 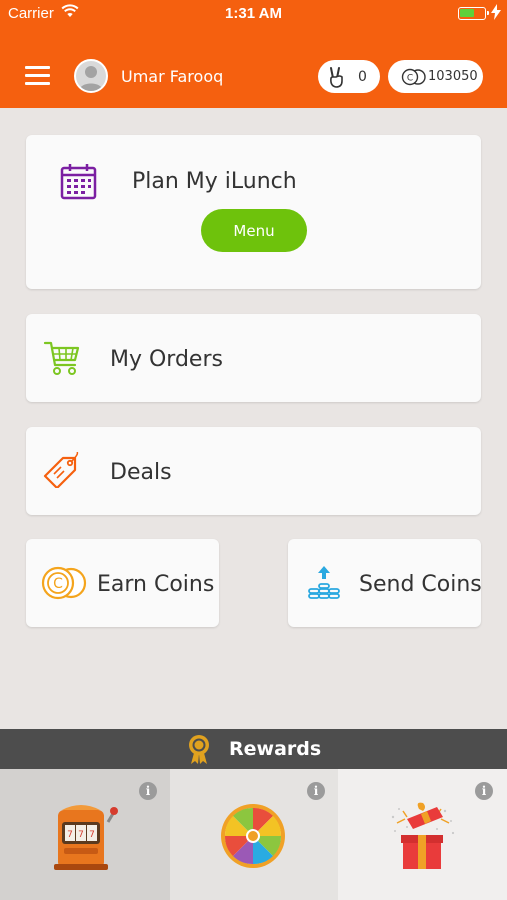 I want to click on cart-icon, so click(x=61, y=358).